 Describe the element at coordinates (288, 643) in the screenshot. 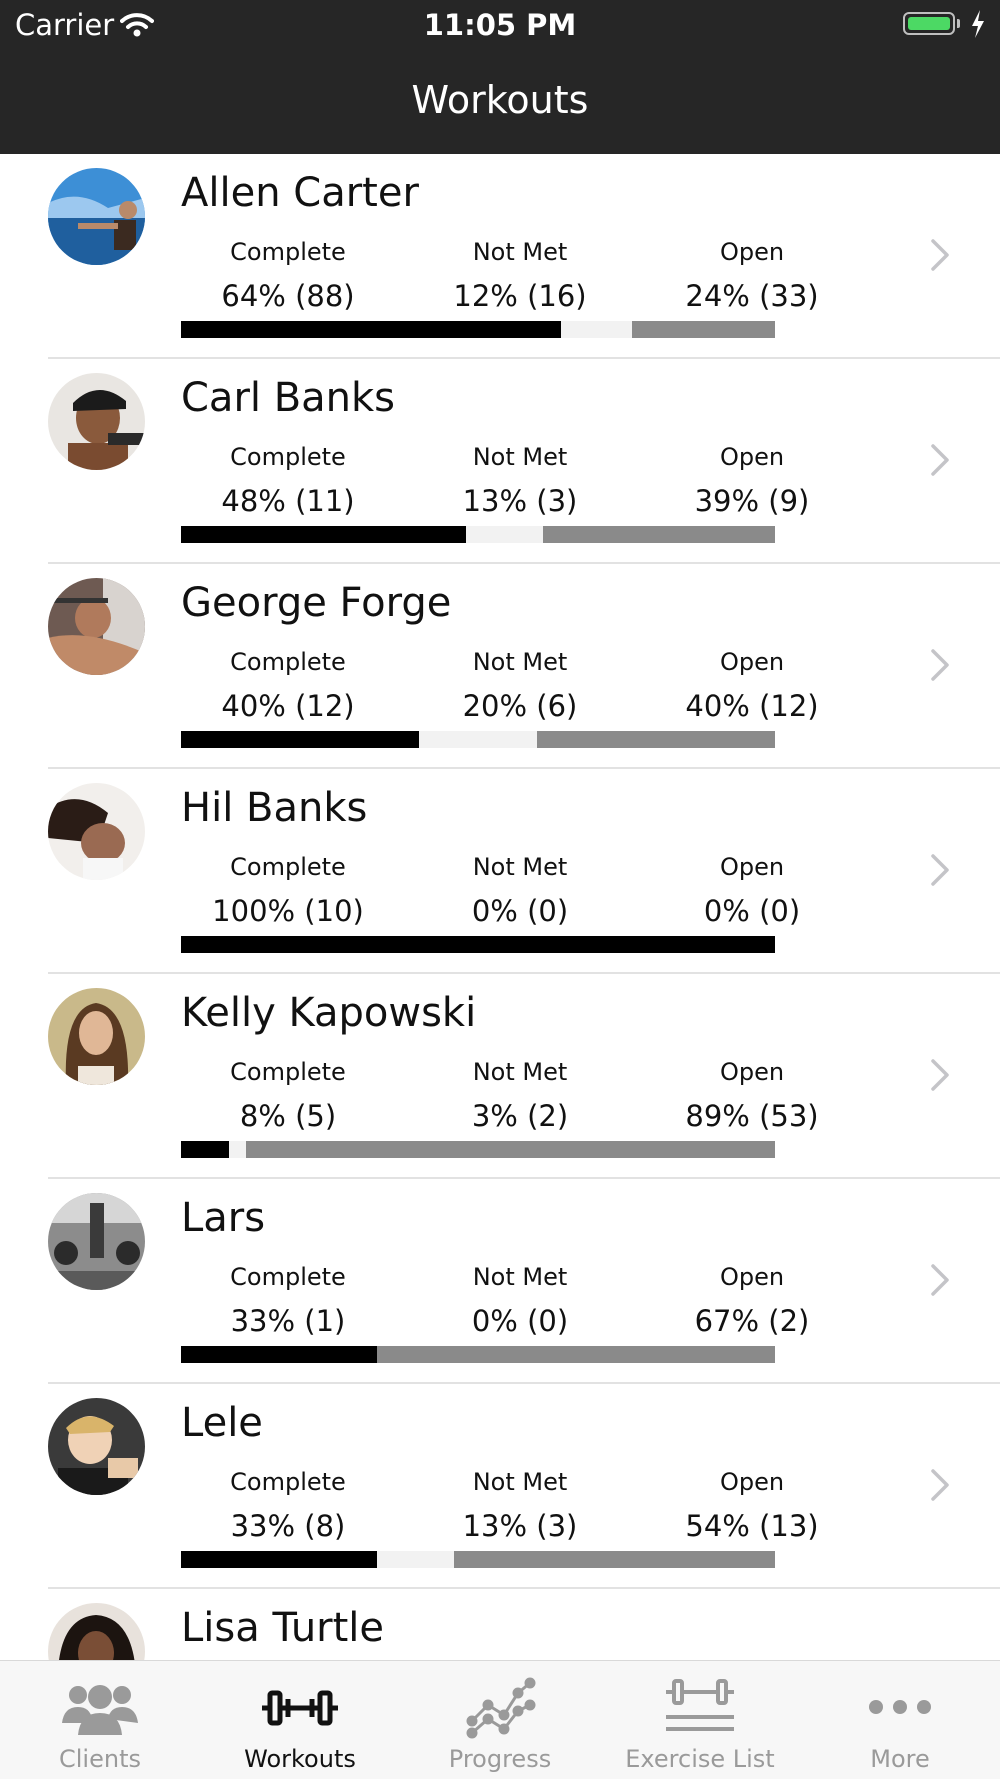

I see `complete-stat: Complete 40% (12)` at that location.